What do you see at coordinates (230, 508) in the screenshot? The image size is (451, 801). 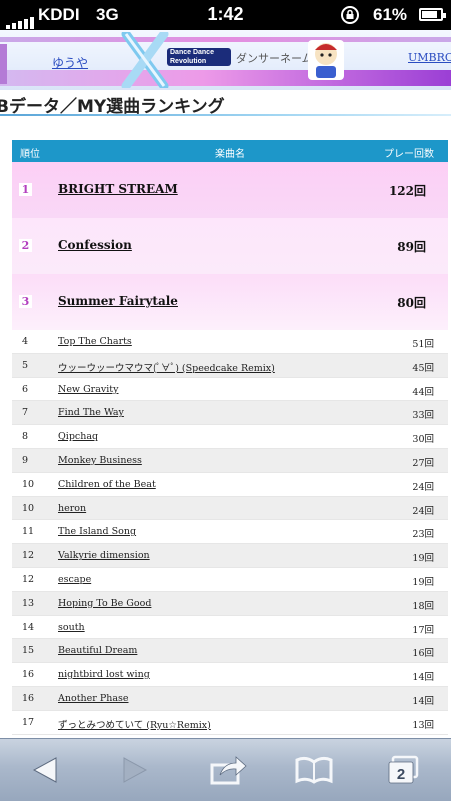 I see `table-row: 10 heron 24回` at bounding box center [230, 508].